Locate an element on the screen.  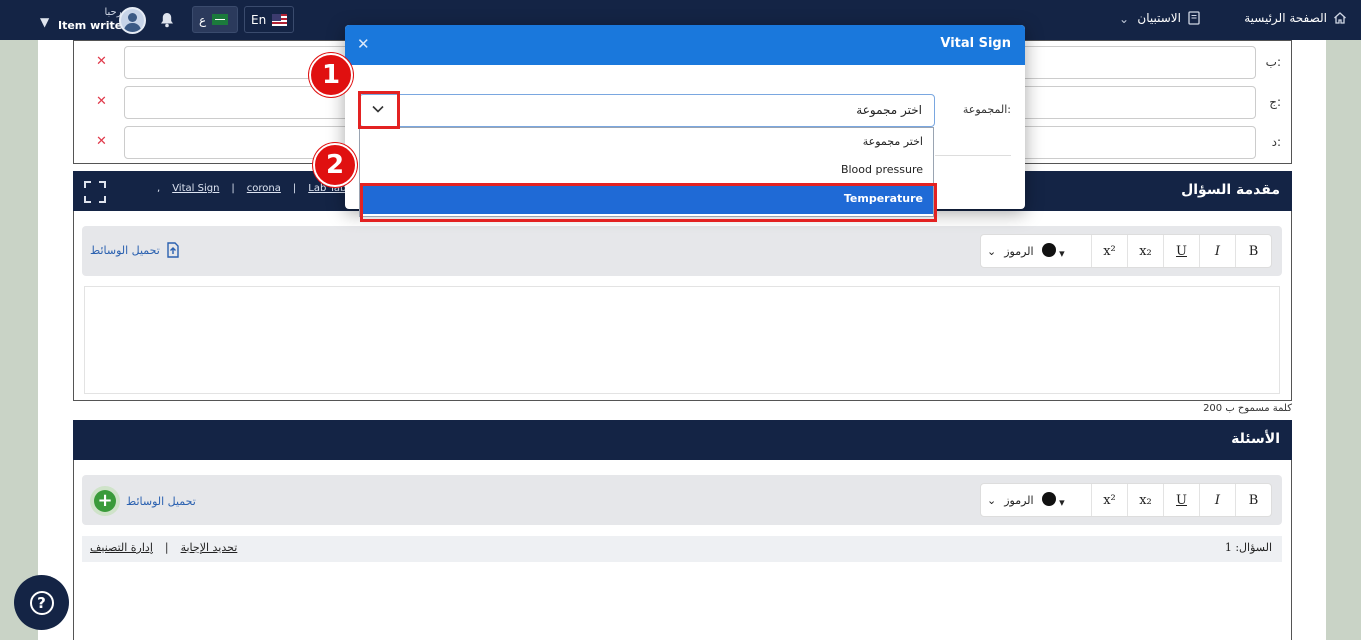
word-count: 200 كلمة مسموح ب is located at coordinates (1247, 408).